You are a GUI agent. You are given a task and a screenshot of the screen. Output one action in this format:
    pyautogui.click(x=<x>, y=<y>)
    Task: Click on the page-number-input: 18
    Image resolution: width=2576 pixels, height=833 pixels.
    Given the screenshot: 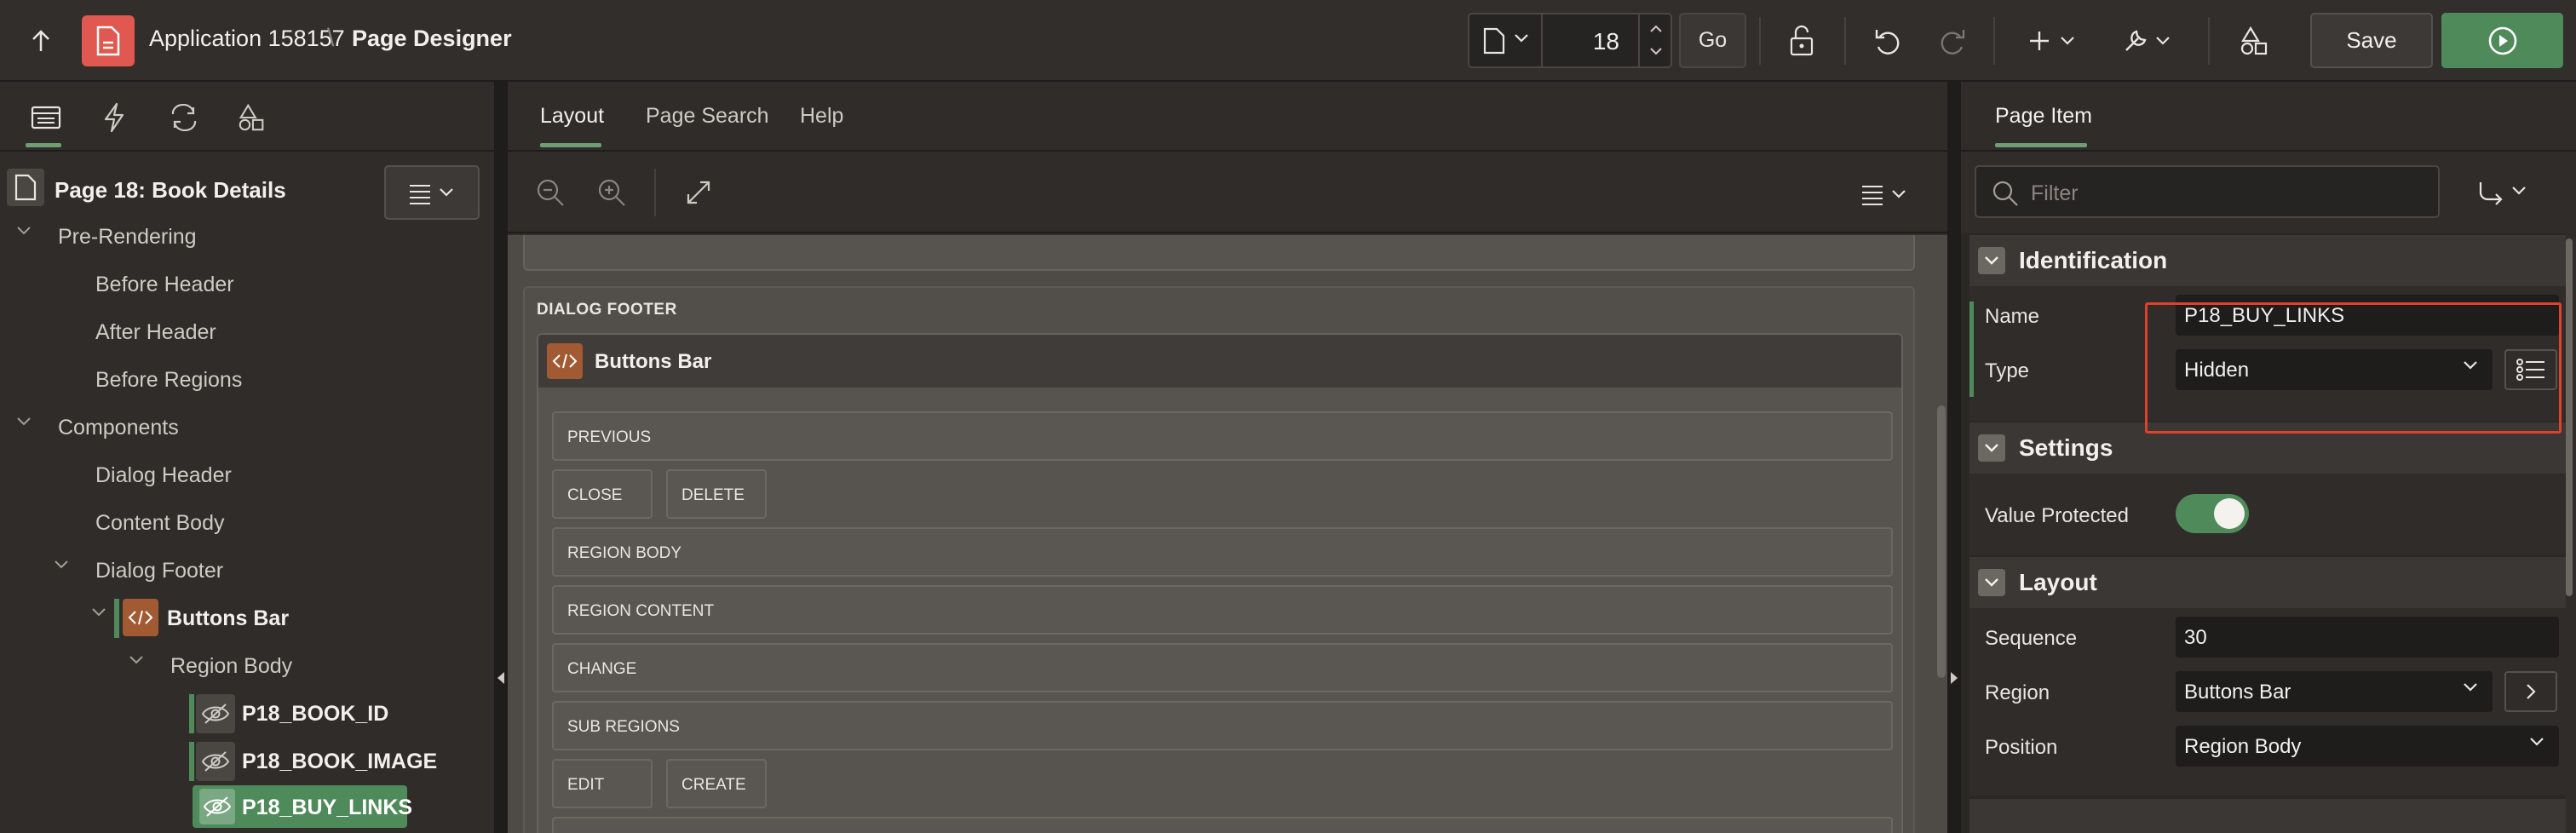 What is the action you would take?
    pyautogui.click(x=1606, y=41)
    